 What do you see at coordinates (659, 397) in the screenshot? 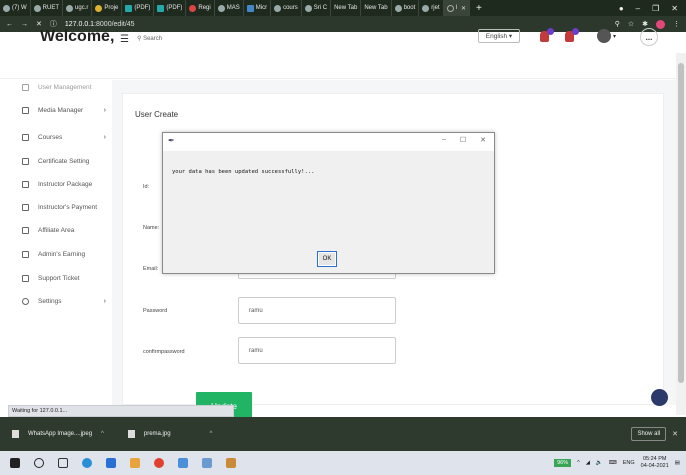
I see `chat-fab-icon` at bounding box center [659, 397].